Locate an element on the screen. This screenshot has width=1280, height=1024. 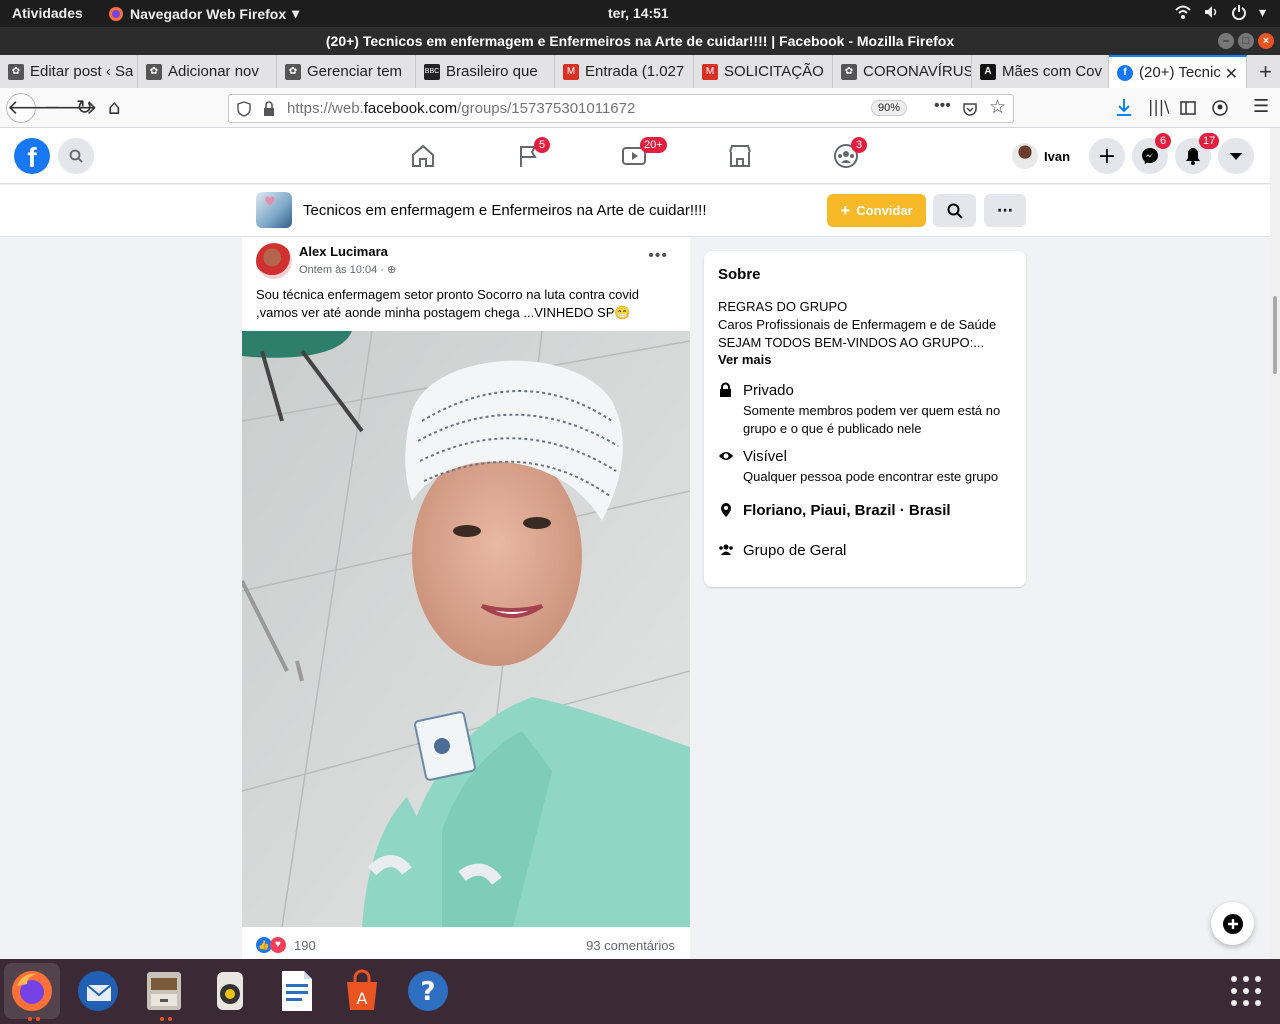
dock-rhythmbox is located at coordinates (230, 991).